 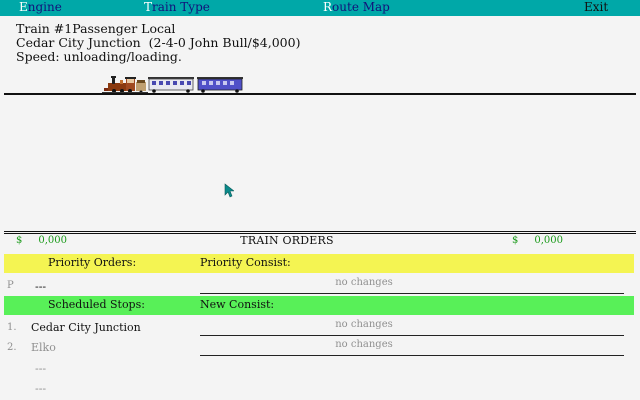 I want to click on menu-bar: Engine Train Type Route Map Exit, so click(x=320, y=8).